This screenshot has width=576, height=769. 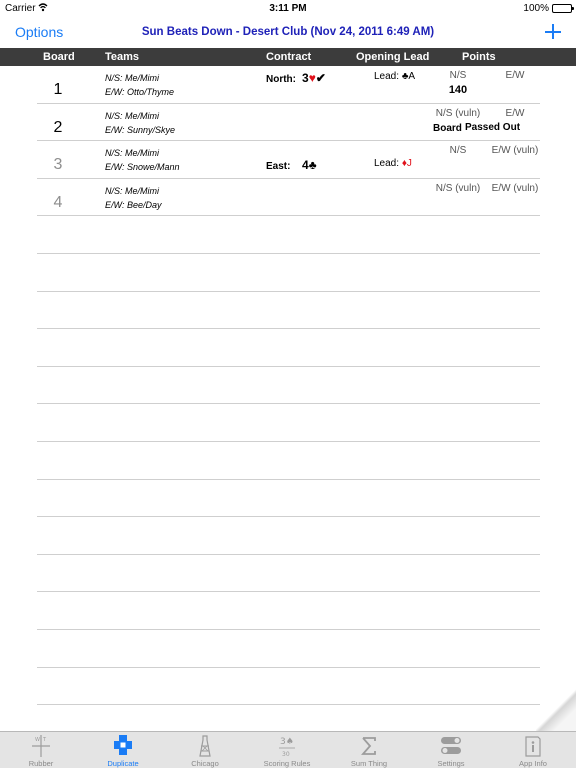 I want to click on tab-bar: W T Rubber Duplicate Chicago 3♠ 30 S, so click(x=288, y=749).